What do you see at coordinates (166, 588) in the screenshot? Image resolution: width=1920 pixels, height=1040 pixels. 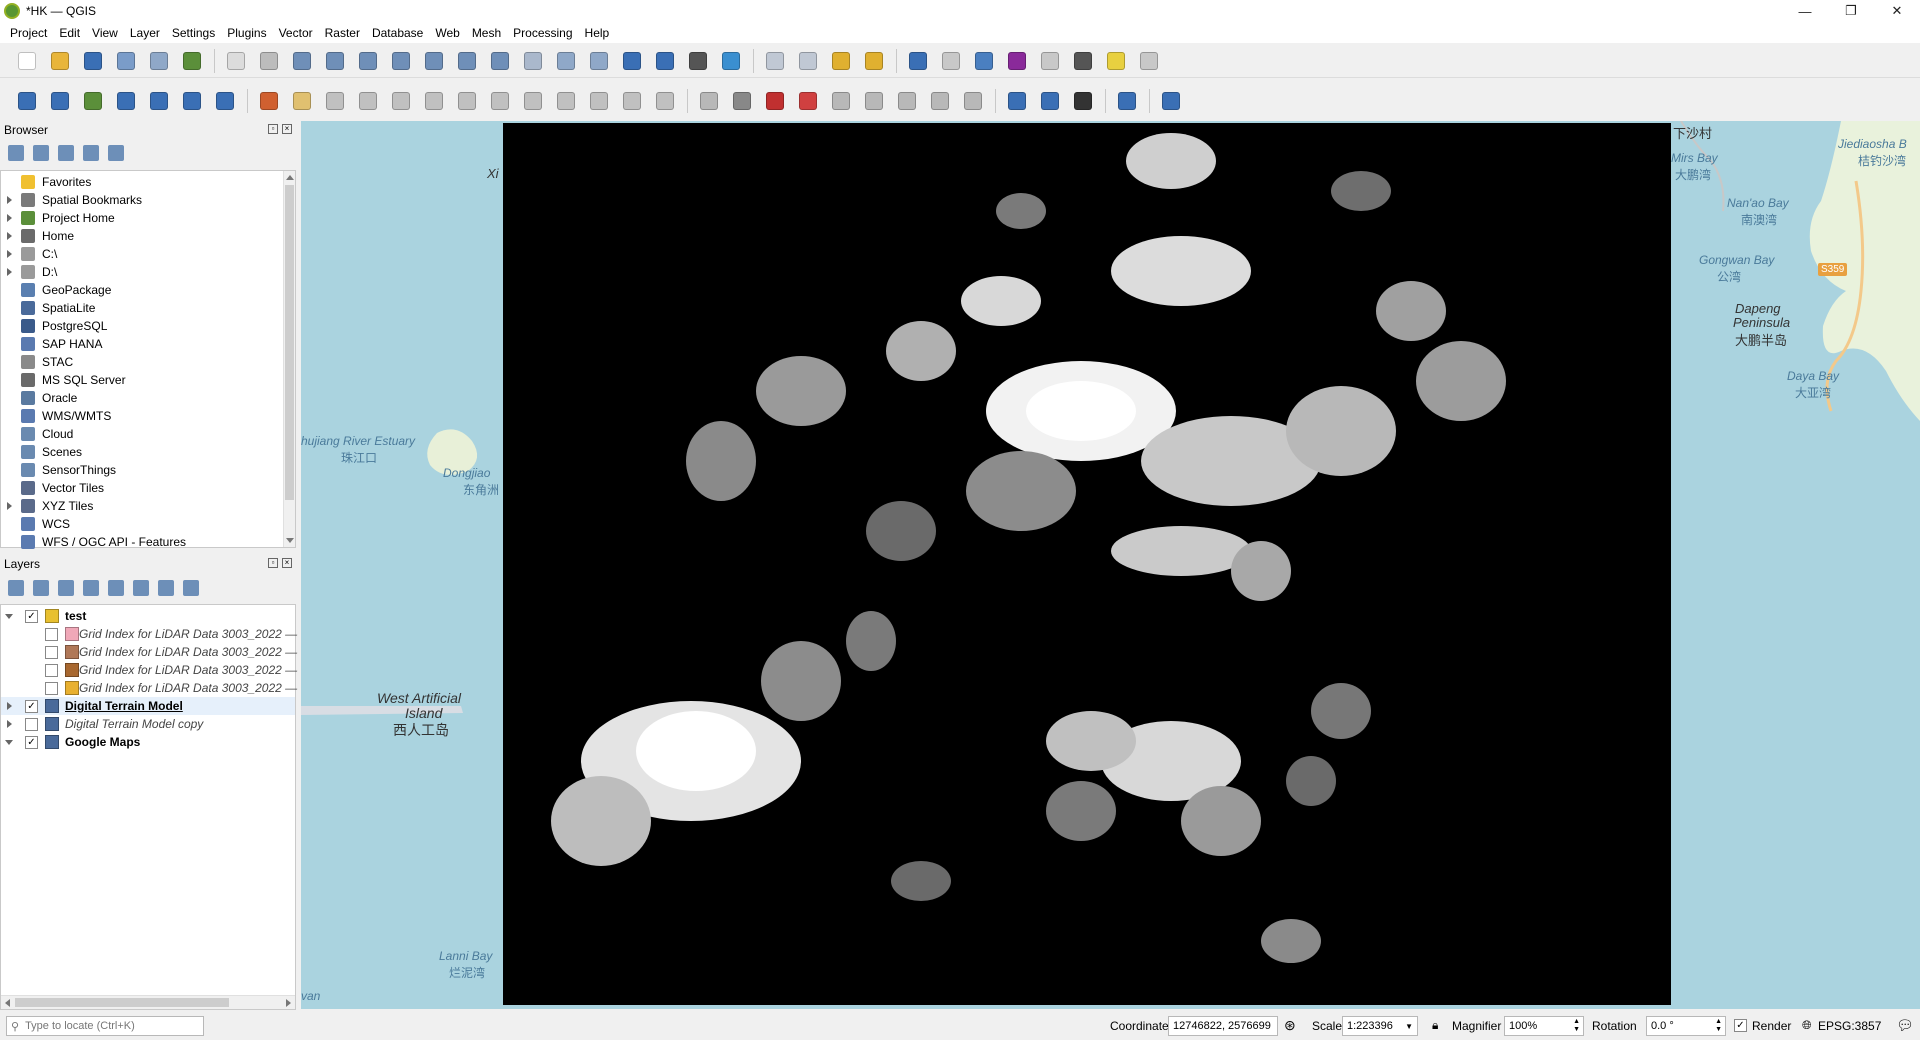 I see `collapse-all-icon` at bounding box center [166, 588].